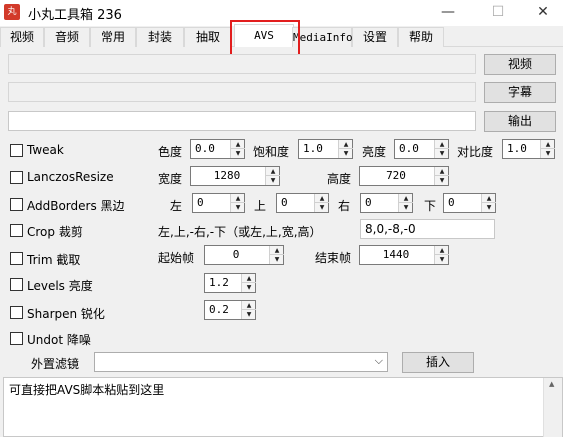  What do you see at coordinates (448, 13) in the screenshot?
I see `minimize-button: —` at bounding box center [448, 13].